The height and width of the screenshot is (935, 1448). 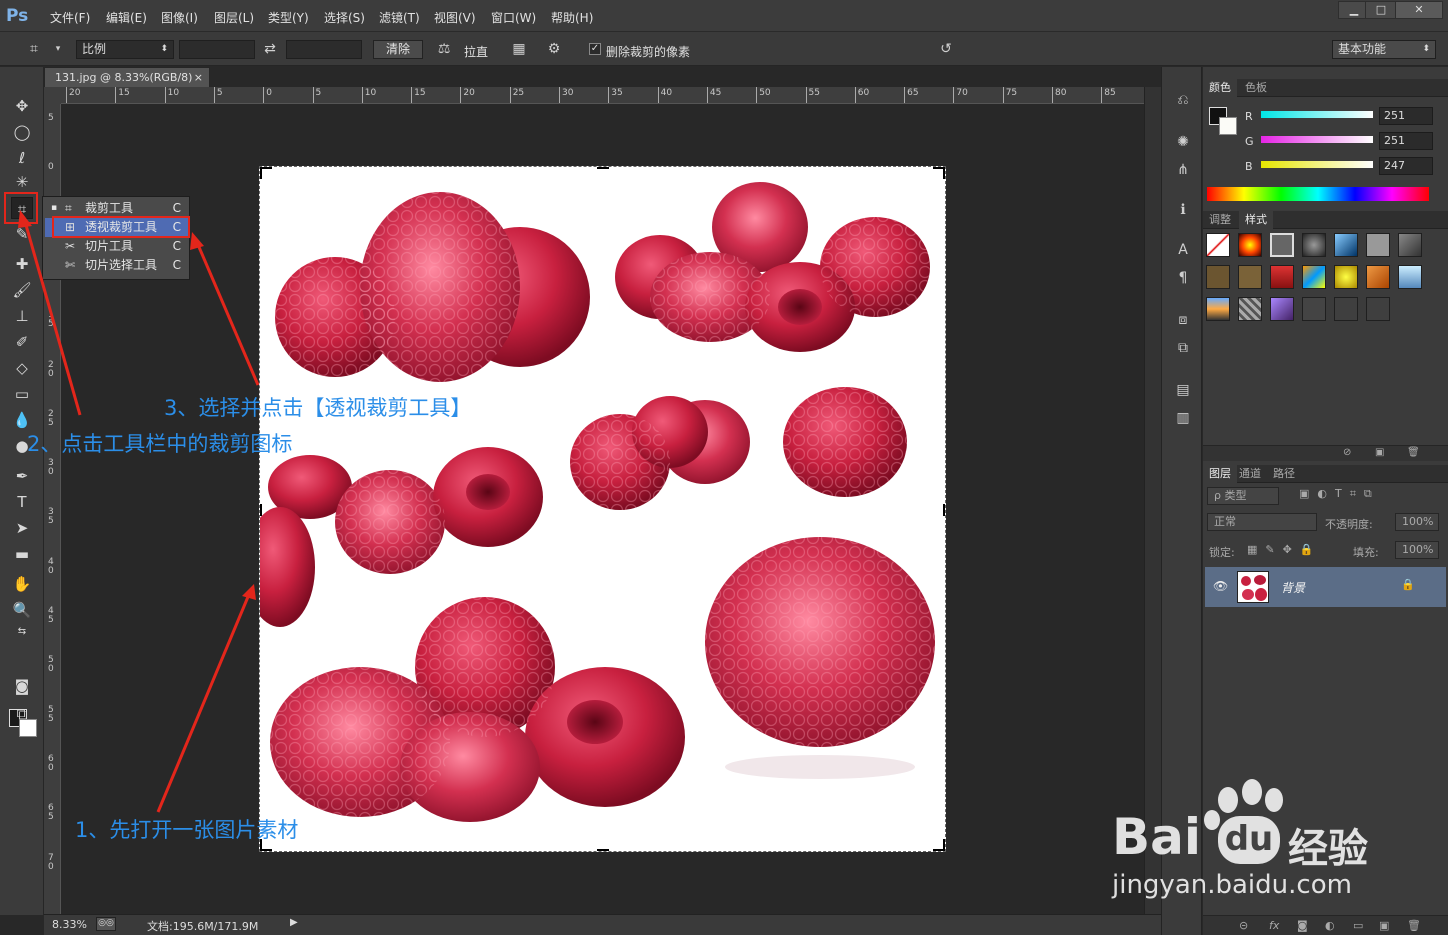 I want to click on layer-thumbnail, so click(x=1253, y=587).